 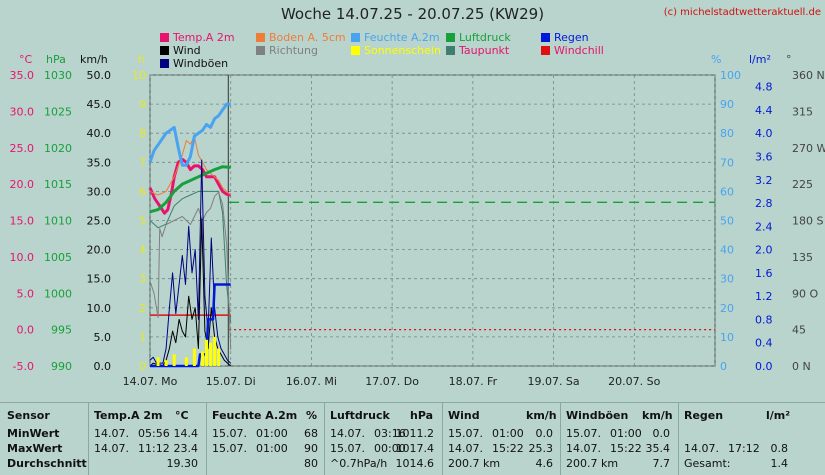 I want to click on stats-header-wind: Wind, so click(x=464, y=415).